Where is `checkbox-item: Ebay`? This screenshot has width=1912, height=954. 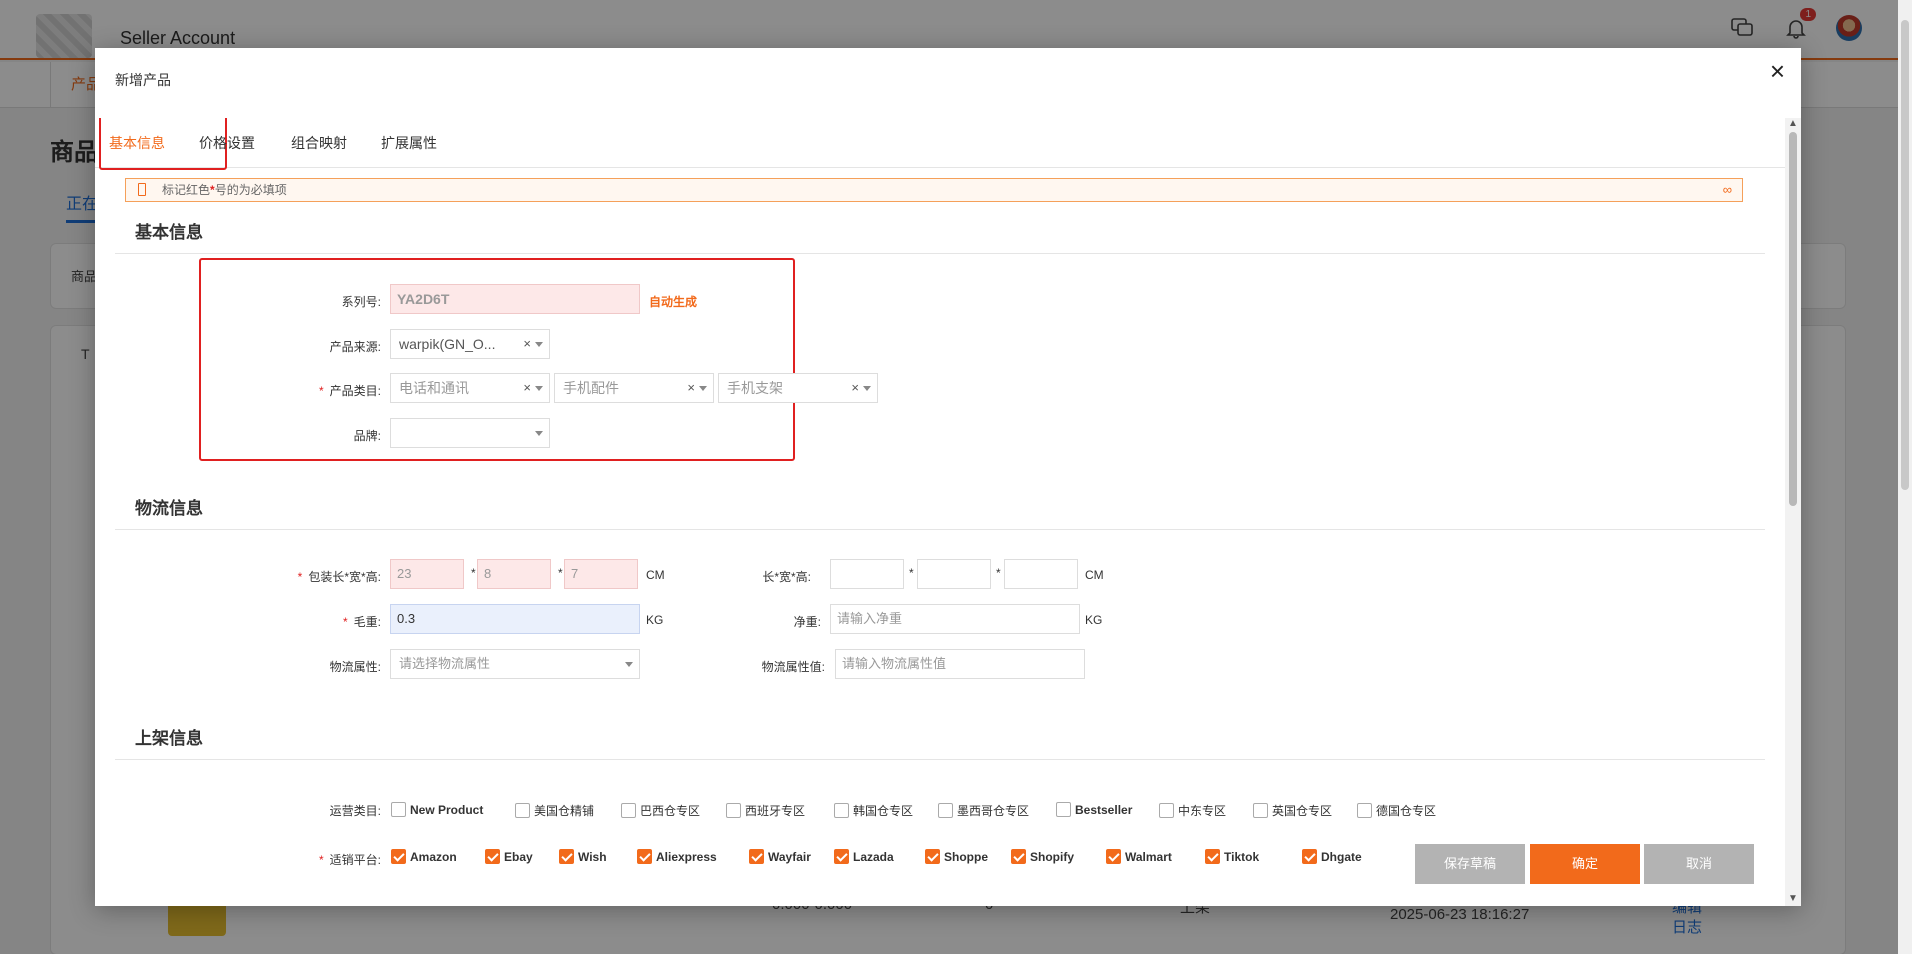
checkbox-item: Ebay is located at coordinates (509, 856).